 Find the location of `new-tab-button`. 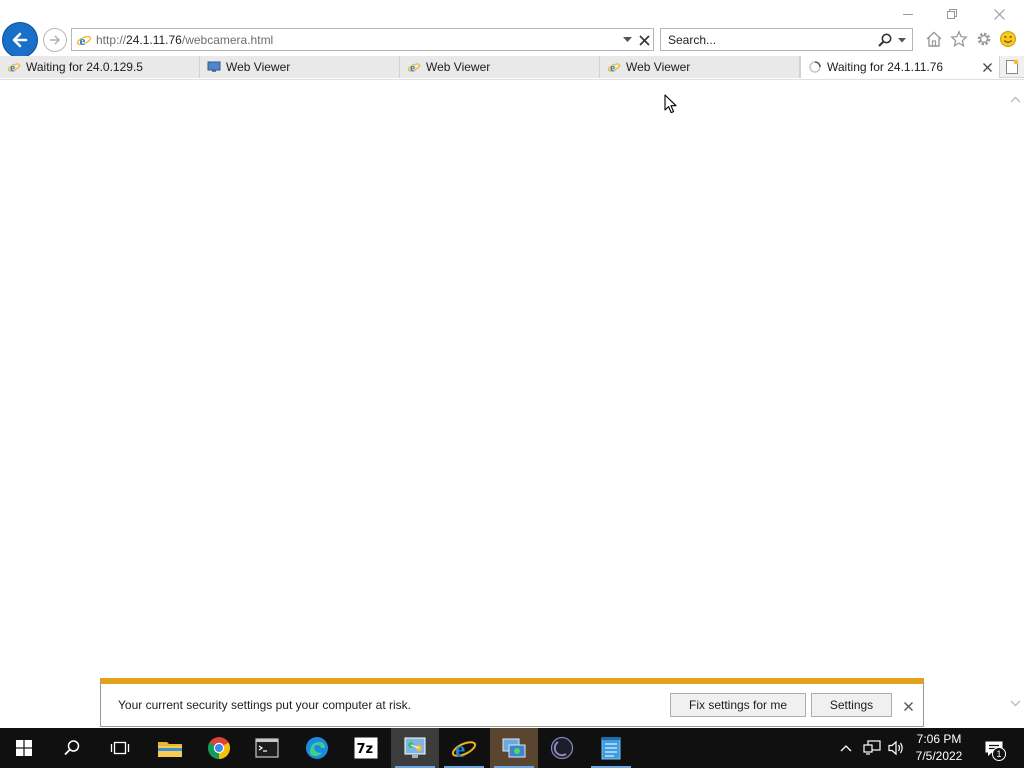

new-tab-button is located at coordinates (1012, 67).